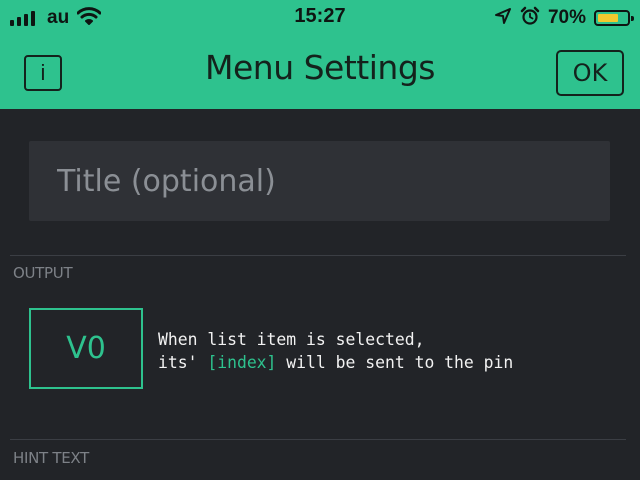 This screenshot has height=480, width=640. Describe the element at coordinates (503, 18) in the screenshot. I see `location-arrow-icon` at that location.